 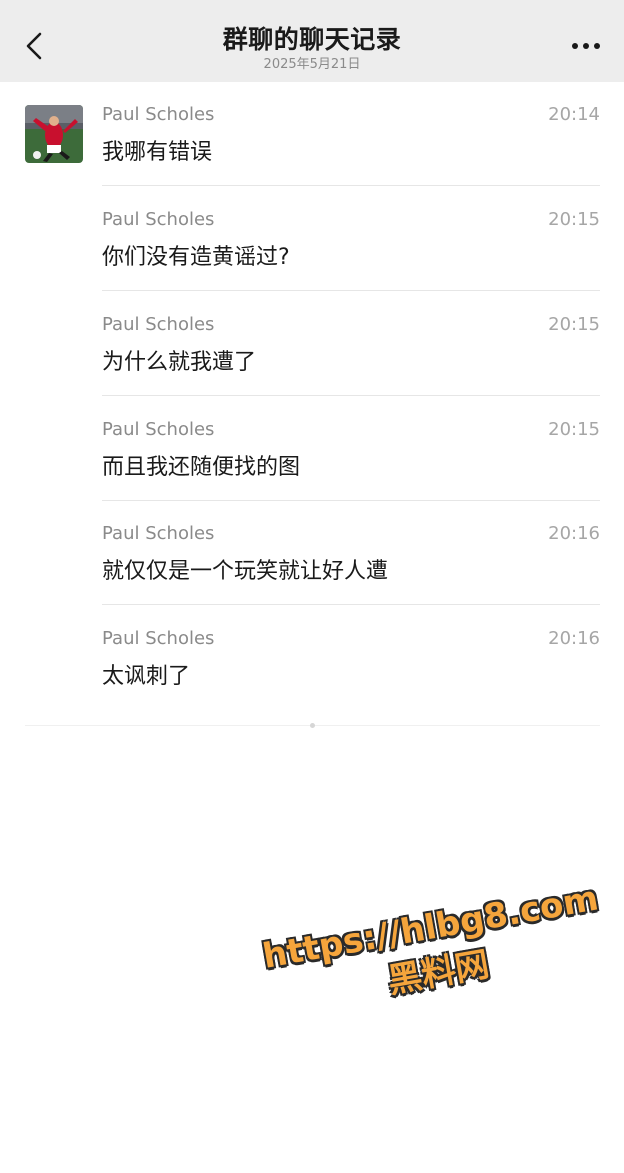 What do you see at coordinates (351, 366) in the screenshot?
I see `message-item: Paul Scholes 20:15 为什么就我遭了` at bounding box center [351, 366].